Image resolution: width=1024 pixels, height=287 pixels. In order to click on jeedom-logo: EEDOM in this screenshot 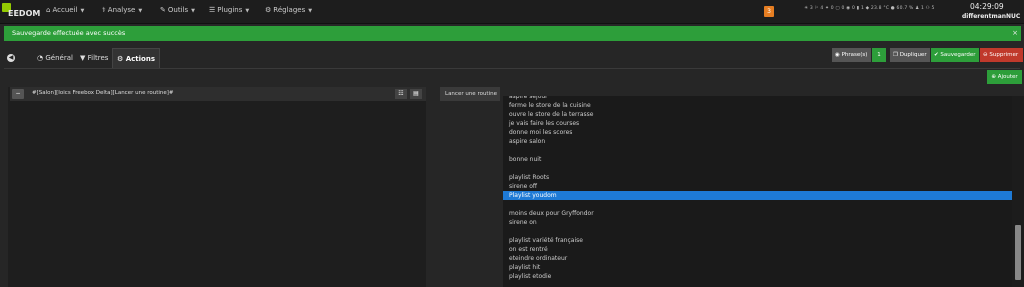, I will do `click(21, 12)`.